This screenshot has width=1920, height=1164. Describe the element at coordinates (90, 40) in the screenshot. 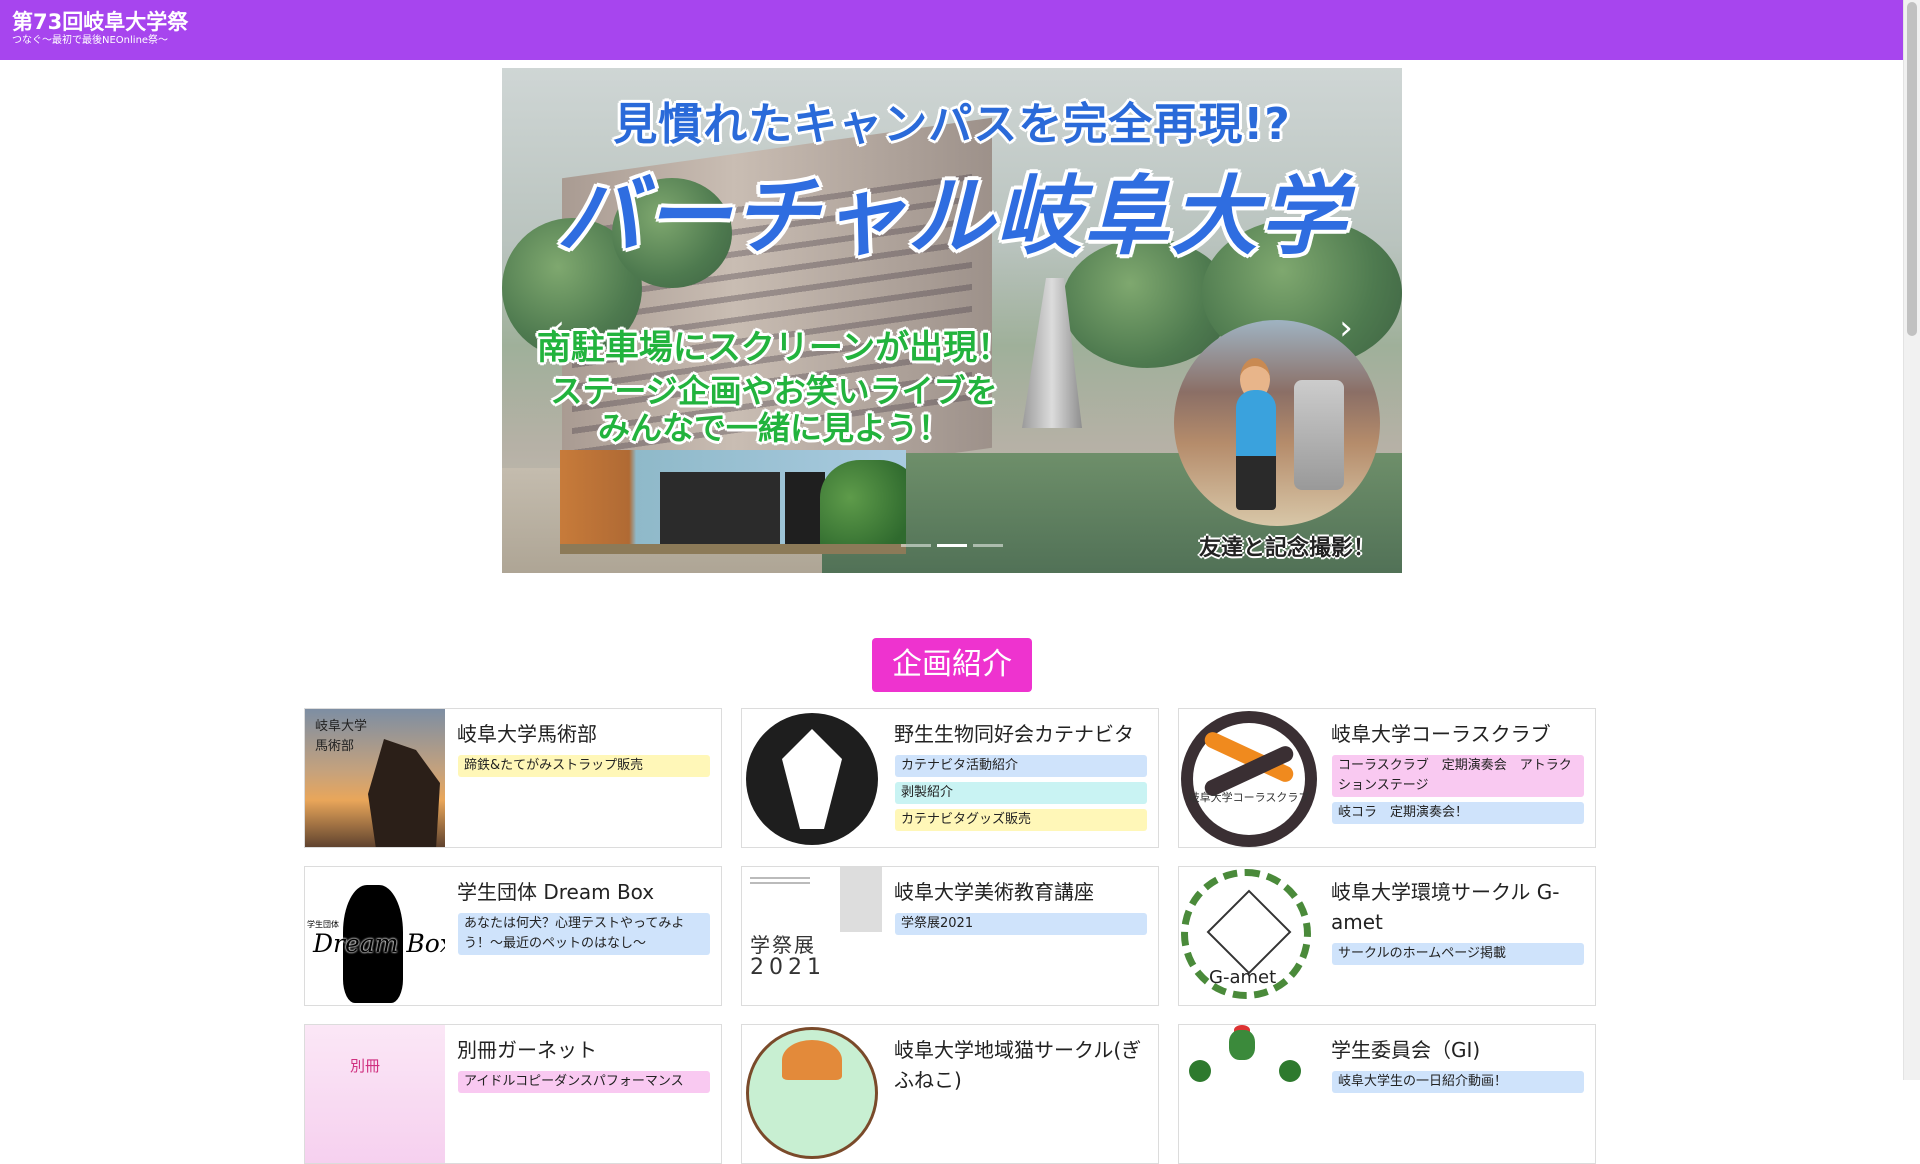

I see `site-subtitle: つなぐ〜最初で最後NEOnline祭〜` at that location.